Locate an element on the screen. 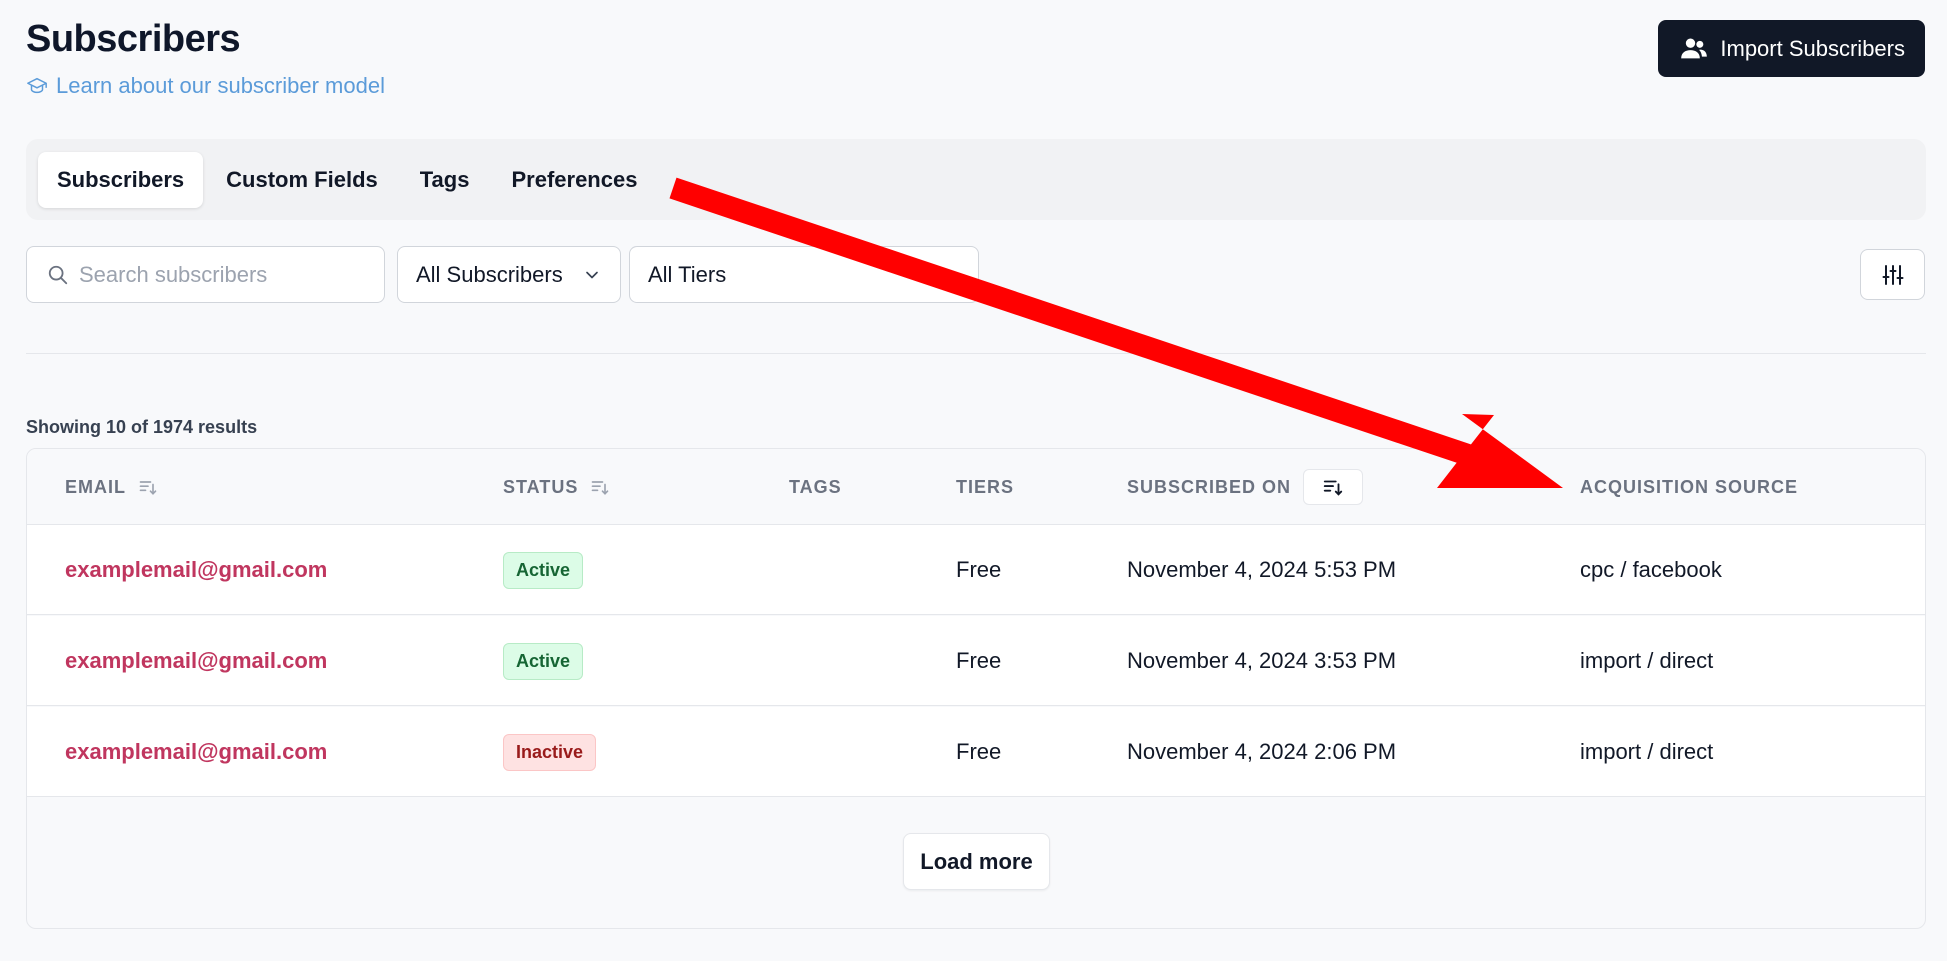 This screenshot has width=1947, height=961. column-settings-button is located at coordinates (1892, 274).